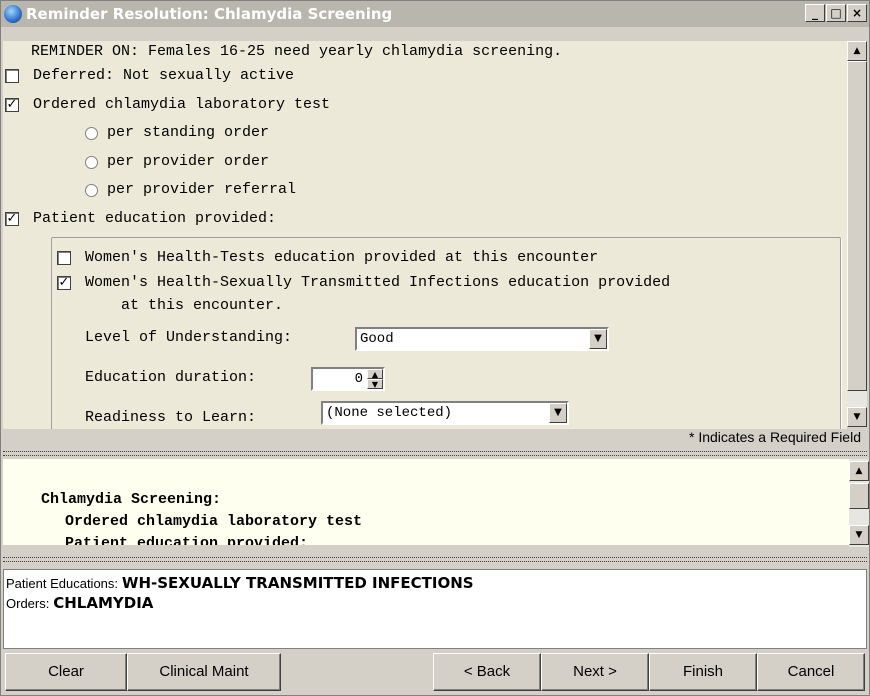 The width and height of the screenshot is (870, 696). I want to click on preview-scrollbar: ▲ ▼, so click(859, 503).